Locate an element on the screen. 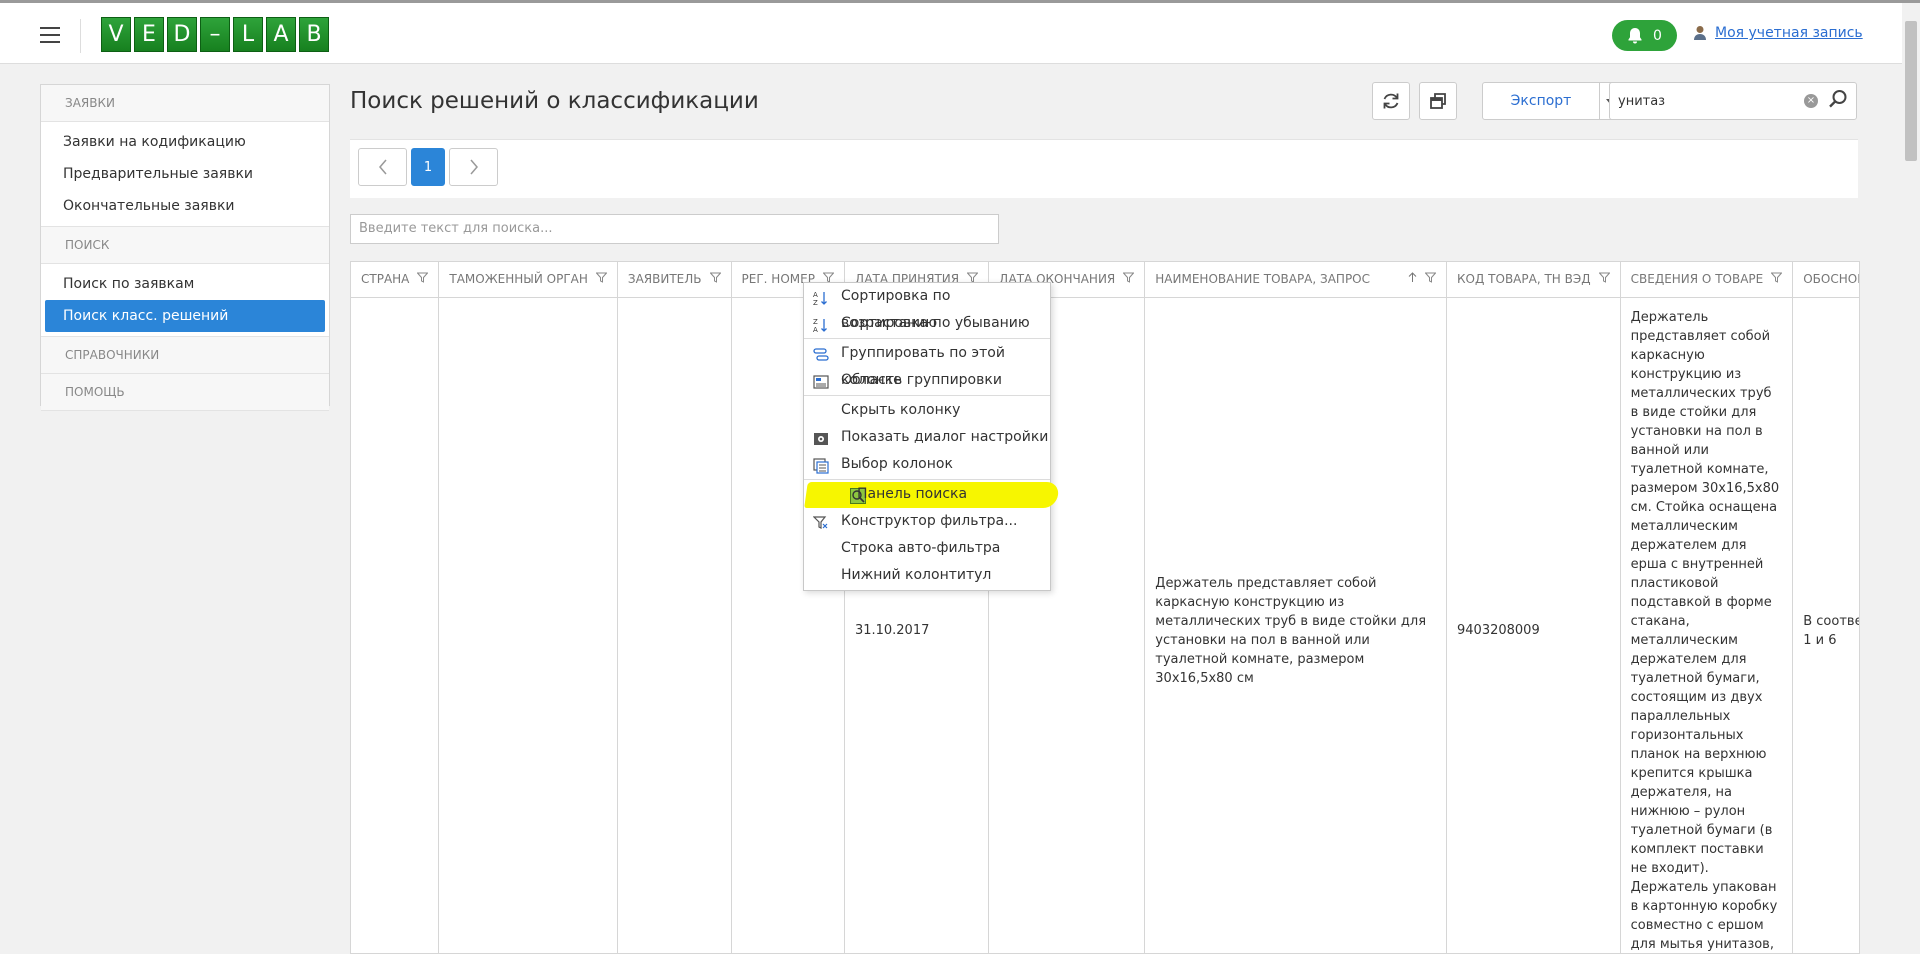 The height and width of the screenshot is (954, 1920). sidebar-section-title: ПОИСК is located at coordinates (185, 245).